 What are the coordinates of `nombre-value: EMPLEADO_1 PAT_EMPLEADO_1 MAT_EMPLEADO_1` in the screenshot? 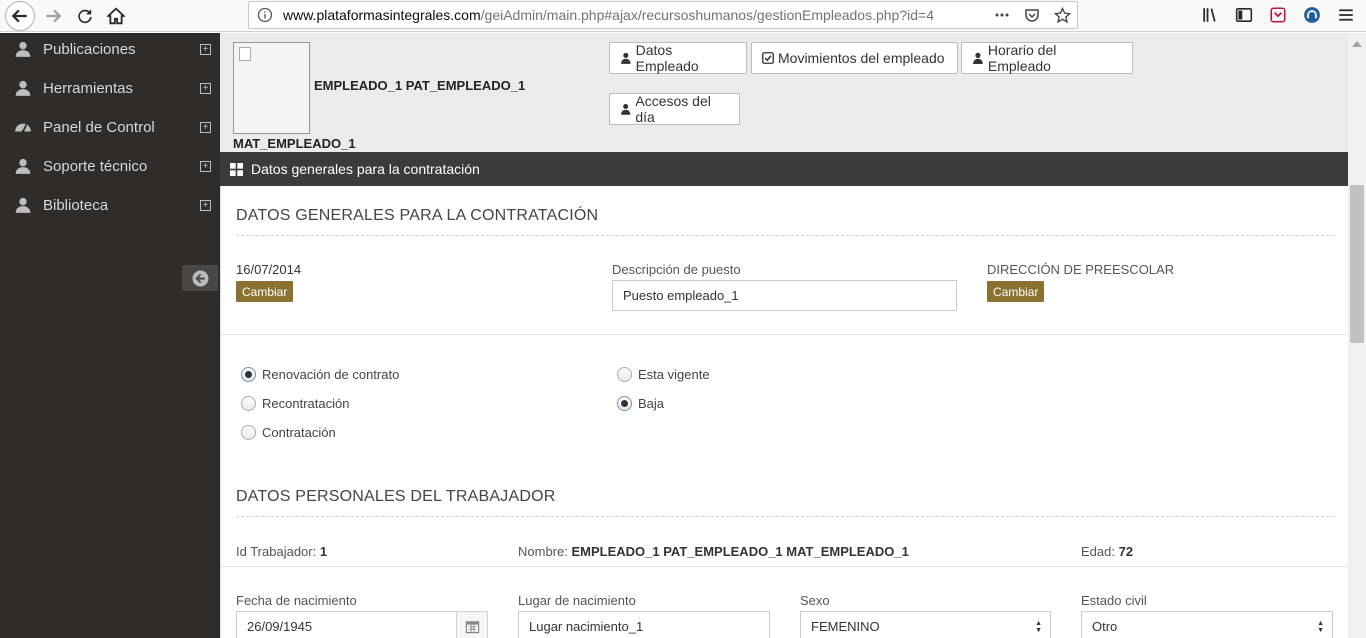 It's located at (740, 551).